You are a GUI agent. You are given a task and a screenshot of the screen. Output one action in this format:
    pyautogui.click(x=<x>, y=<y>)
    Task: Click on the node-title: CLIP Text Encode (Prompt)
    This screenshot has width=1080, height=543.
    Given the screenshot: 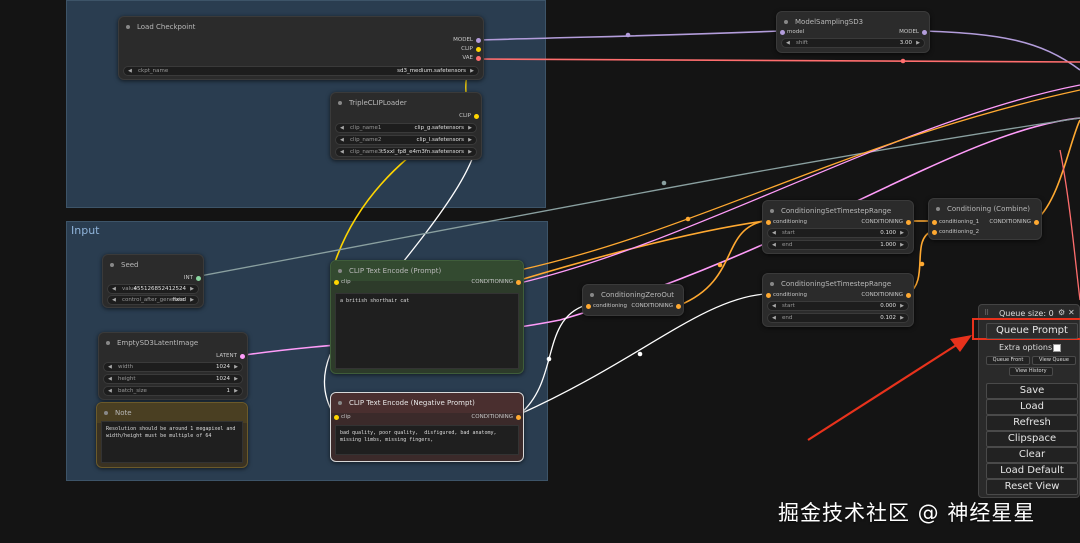 What is the action you would take?
    pyautogui.click(x=427, y=271)
    